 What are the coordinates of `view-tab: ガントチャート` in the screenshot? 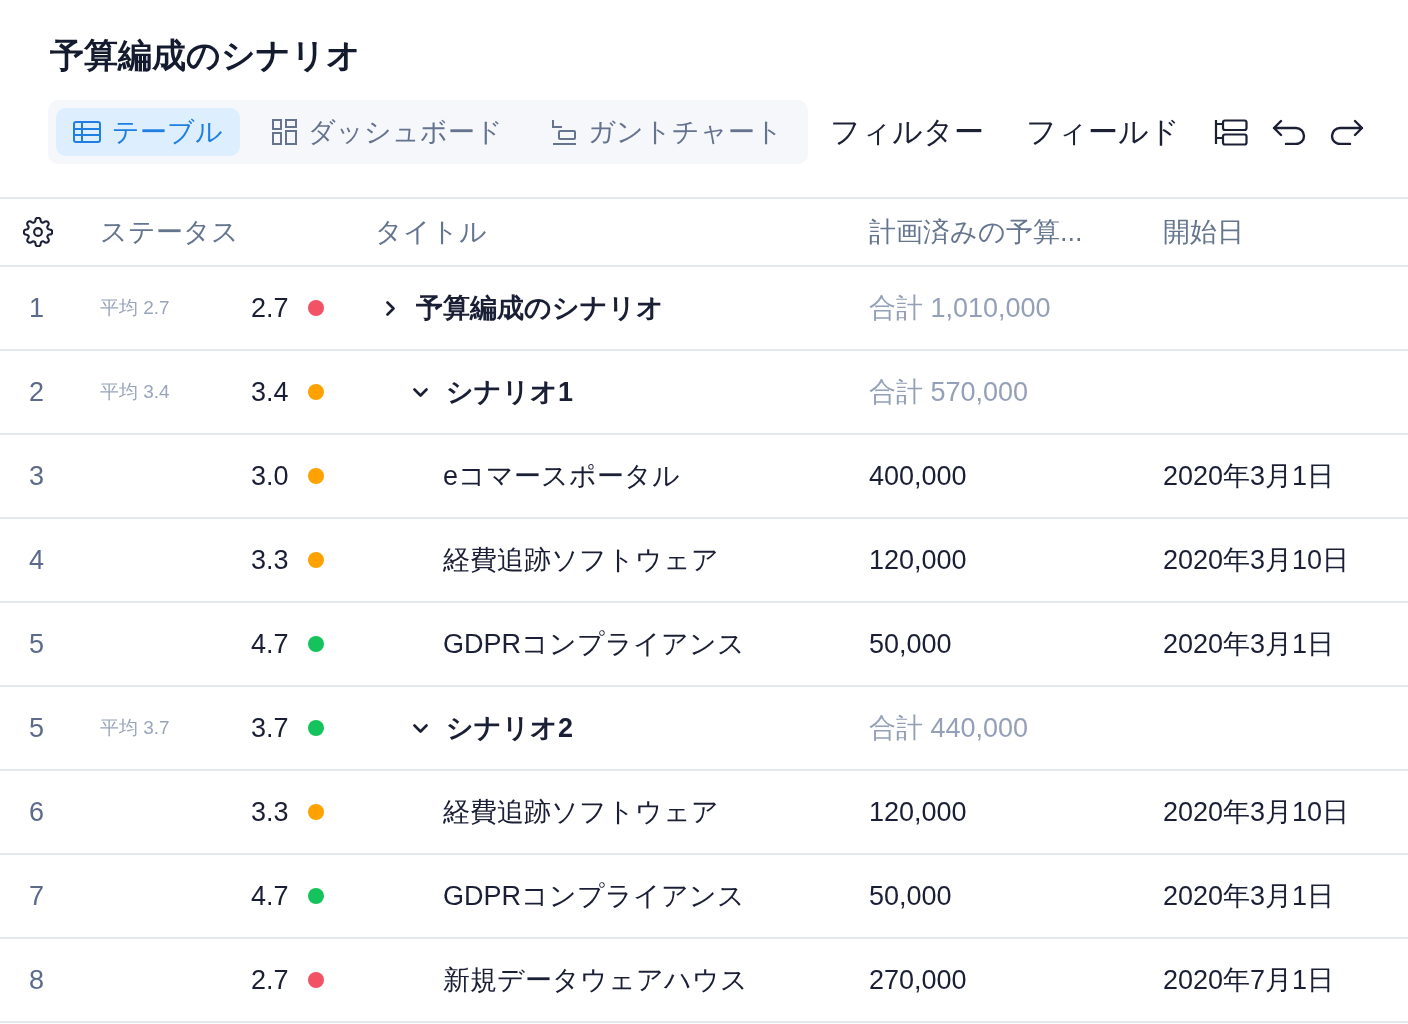 It's located at (667, 132).